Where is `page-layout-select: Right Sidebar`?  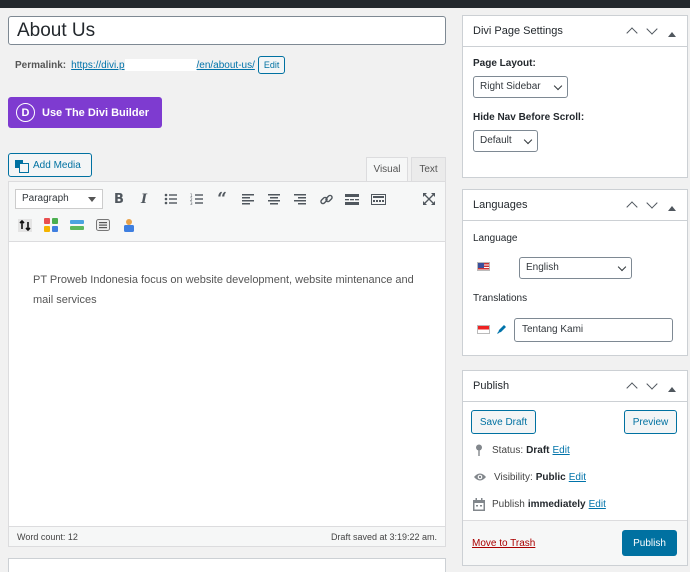 page-layout-select: Right Sidebar is located at coordinates (520, 87).